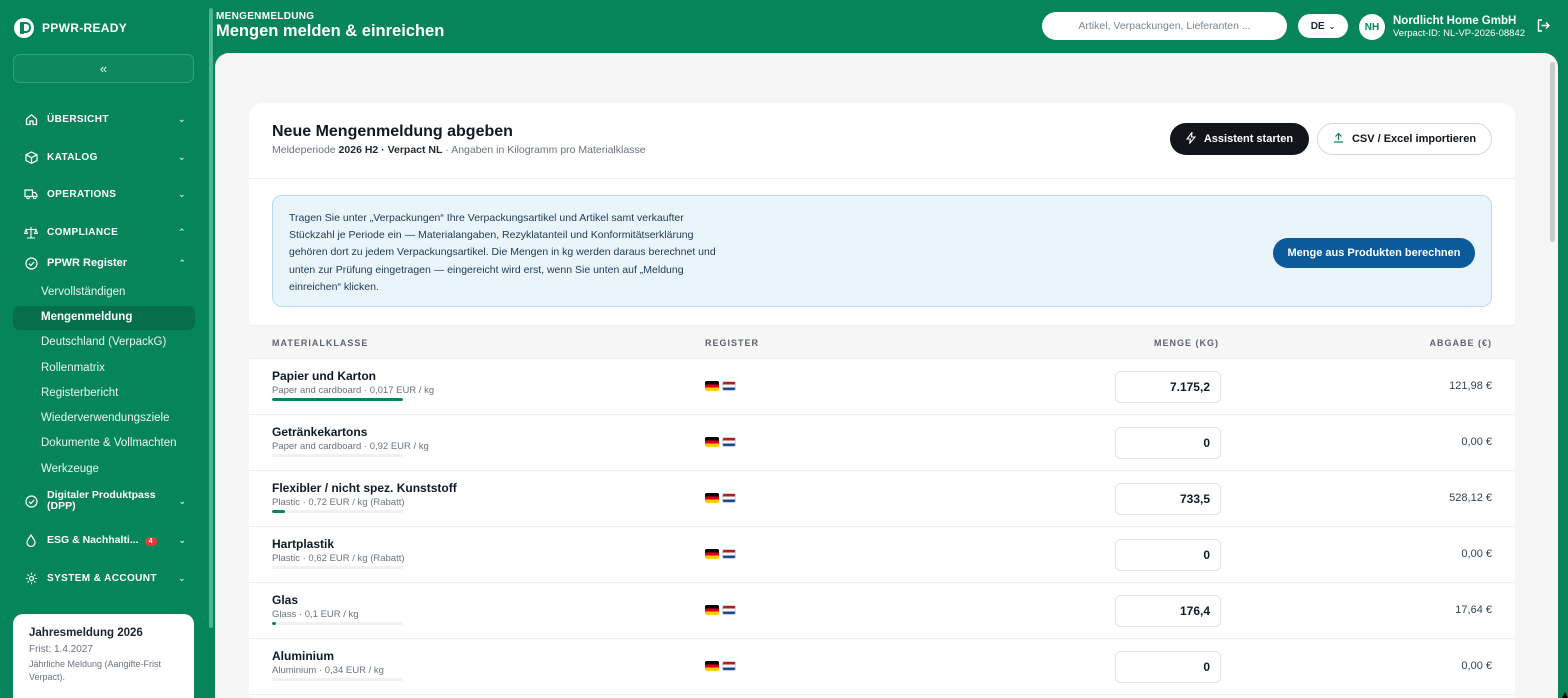 This screenshot has width=1568, height=698. Describe the element at coordinates (182, 262) in the screenshot. I see `chevron-up-icon: ⌃` at that location.